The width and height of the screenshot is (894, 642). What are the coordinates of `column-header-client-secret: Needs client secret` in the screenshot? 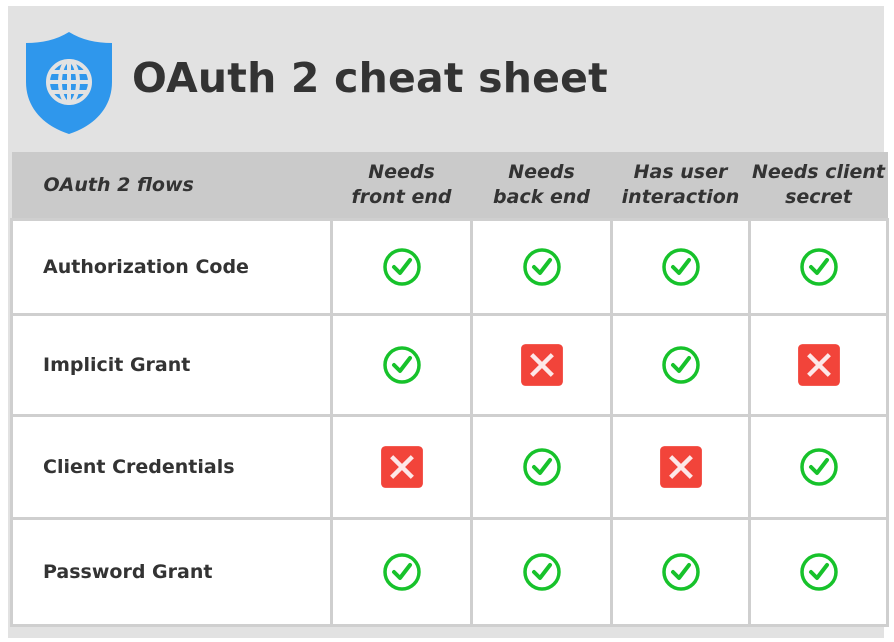 It's located at (818, 186).